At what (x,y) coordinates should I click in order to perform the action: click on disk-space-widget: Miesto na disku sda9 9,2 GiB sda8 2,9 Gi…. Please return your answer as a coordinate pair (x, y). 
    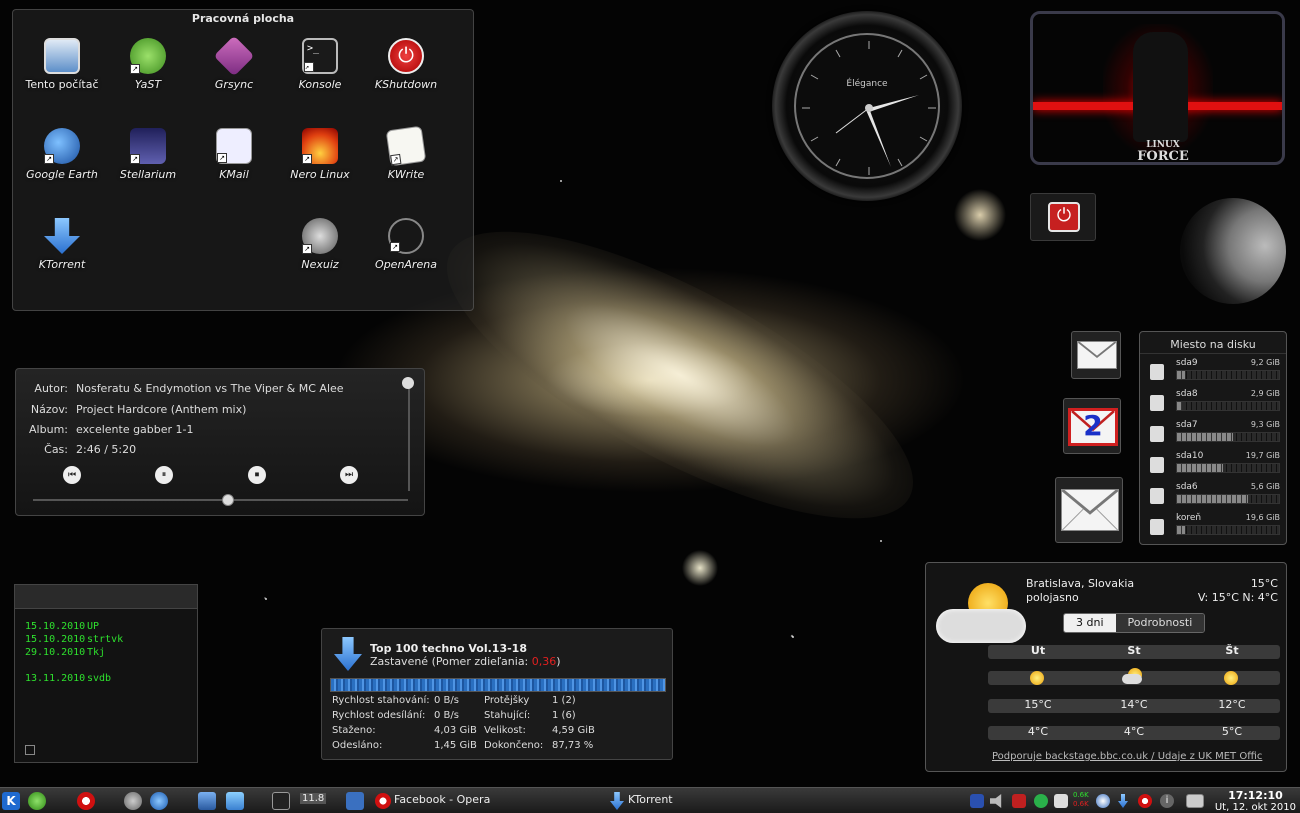
    Looking at the image, I should click on (1213, 438).